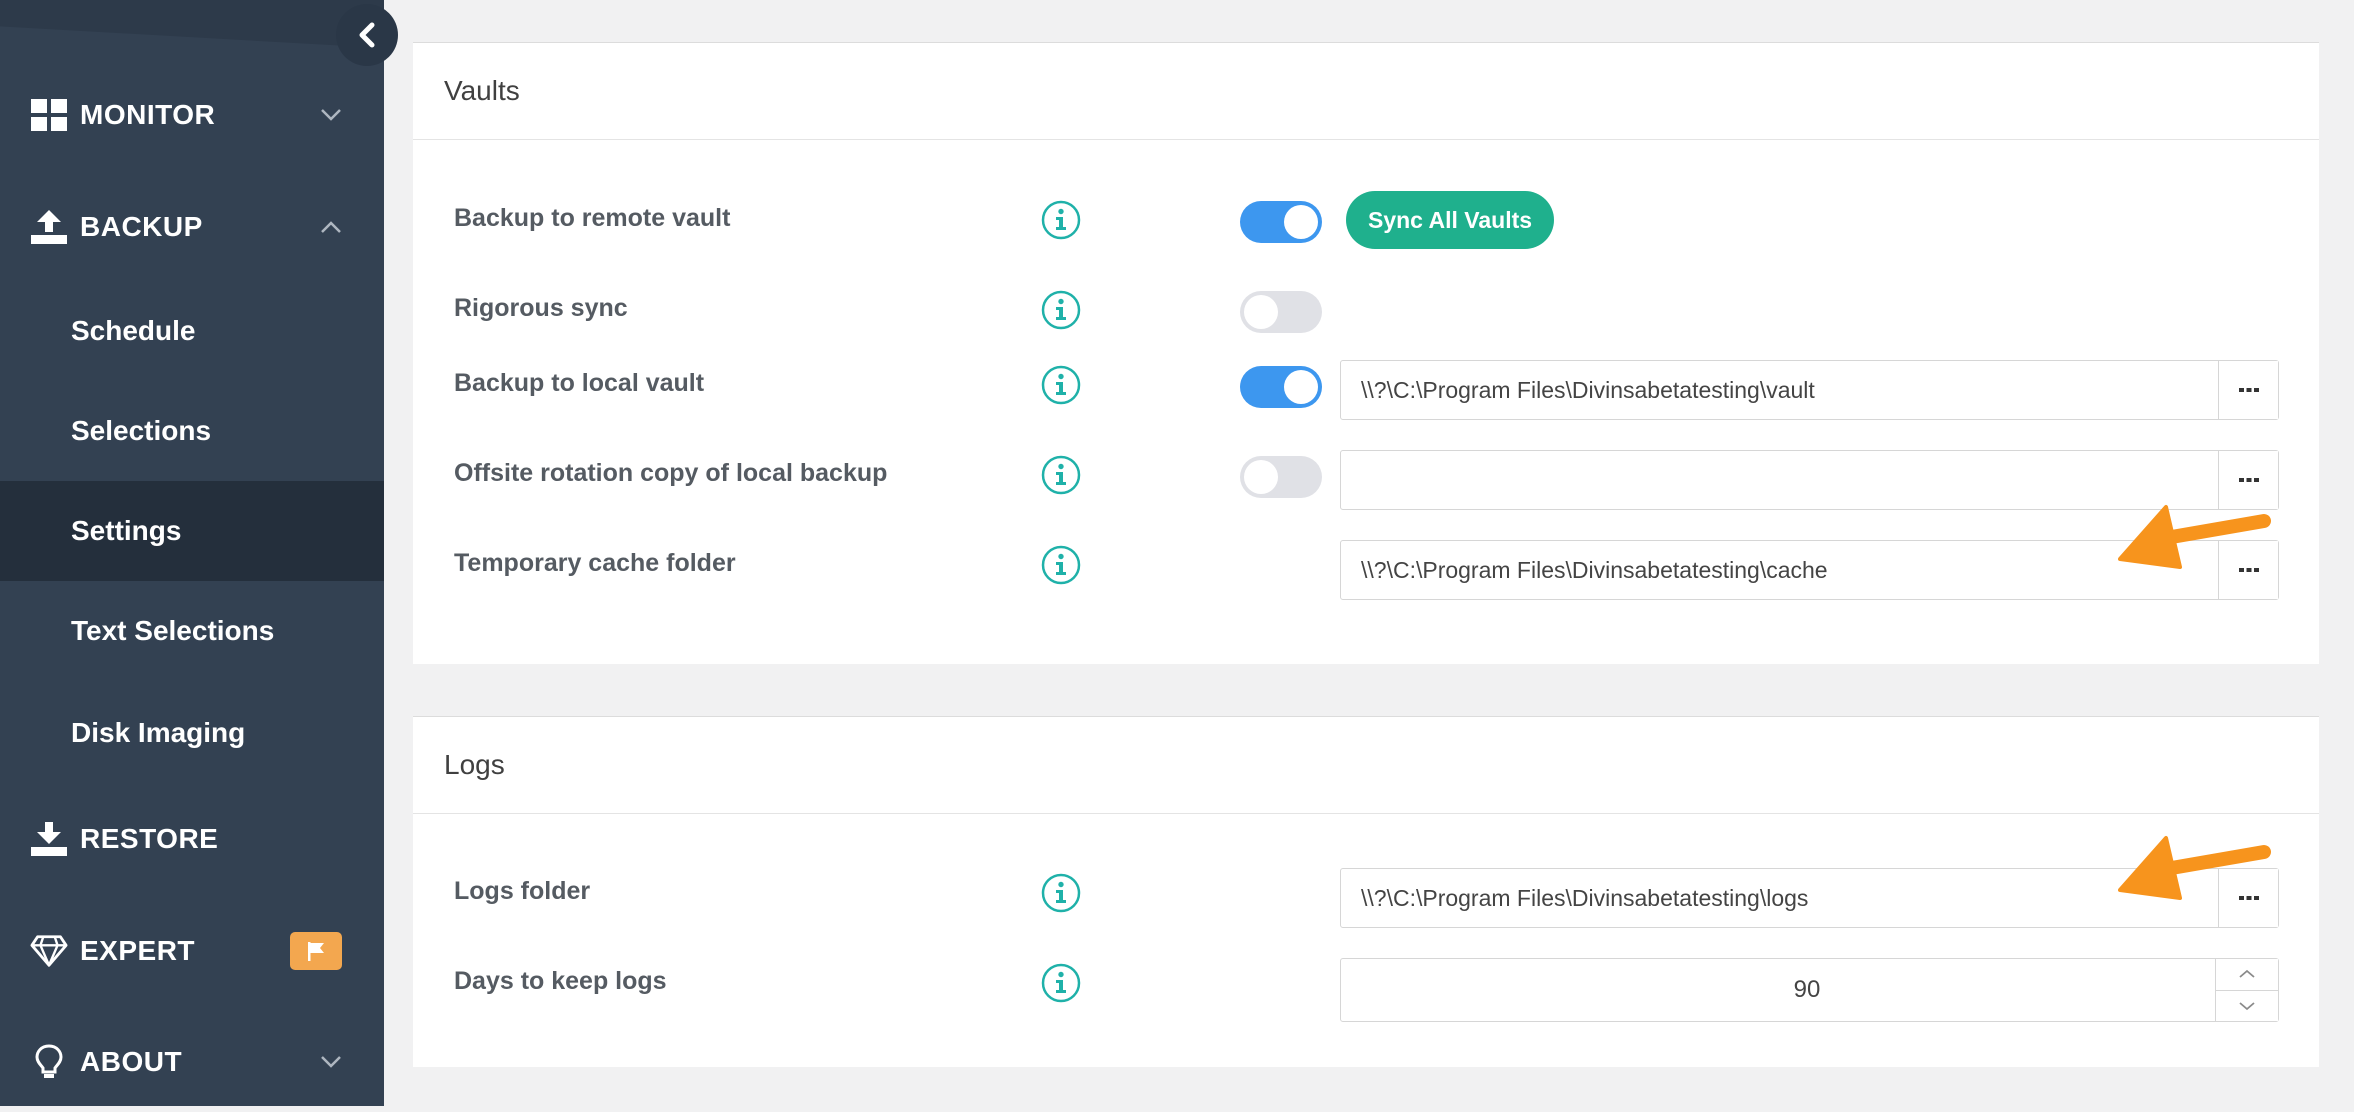 Image resolution: width=2354 pixels, height=1112 pixels. I want to click on offsite-rotation-toggle, so click(1281, 477).